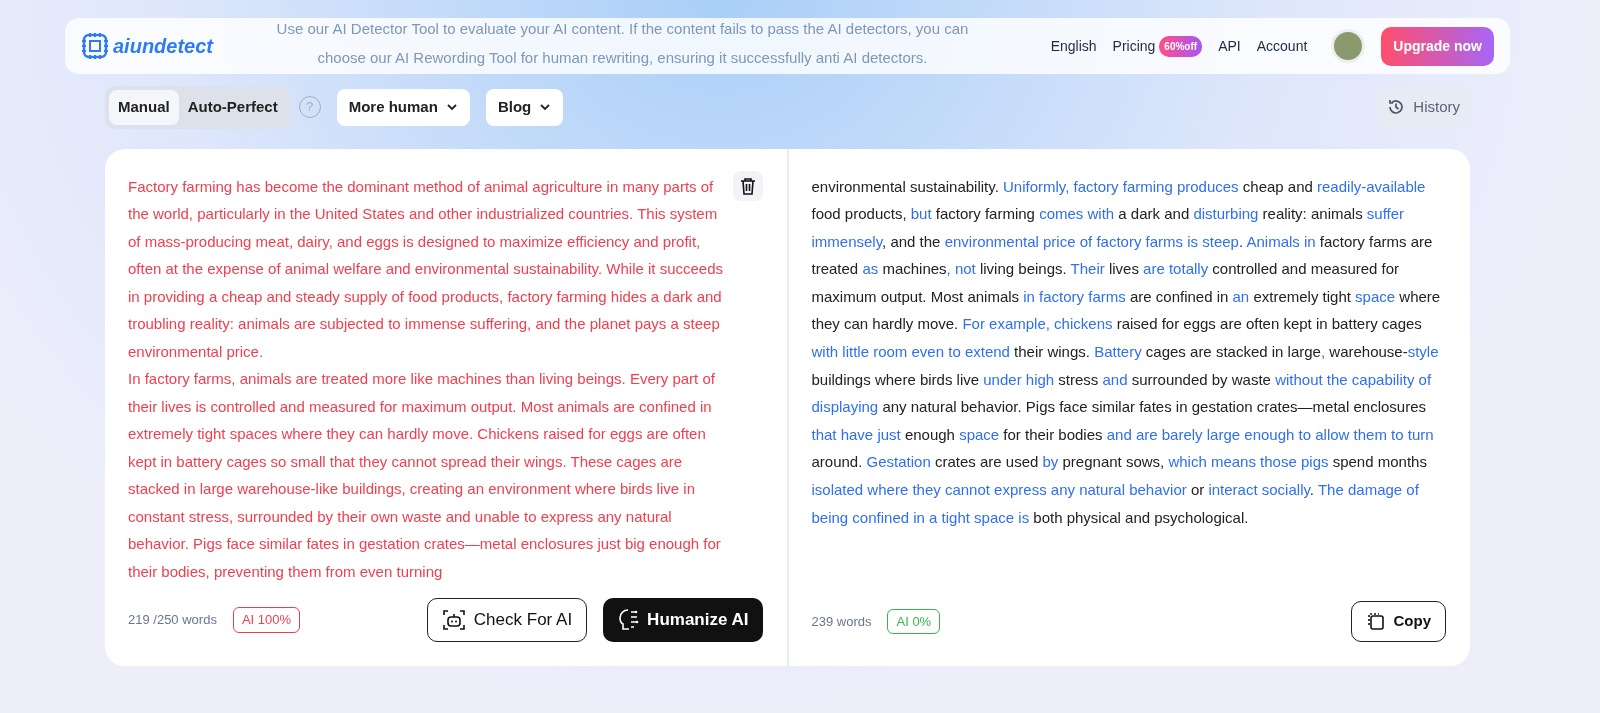 This screenshot has height=713, width=1600. What do you see at coordinates (841, 621) in the screenshot?
I see `word-count: 239 words` at bounding box center [841, 621].